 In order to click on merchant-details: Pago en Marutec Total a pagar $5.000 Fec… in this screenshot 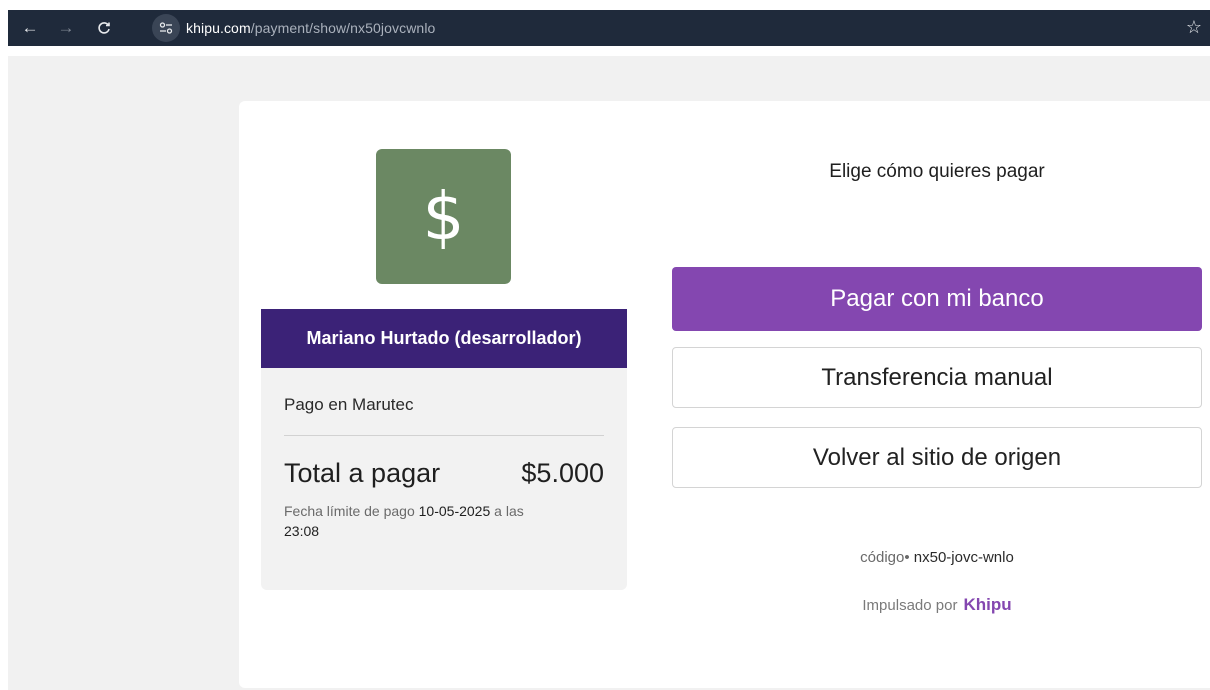, I will do `click(444, 468)`.